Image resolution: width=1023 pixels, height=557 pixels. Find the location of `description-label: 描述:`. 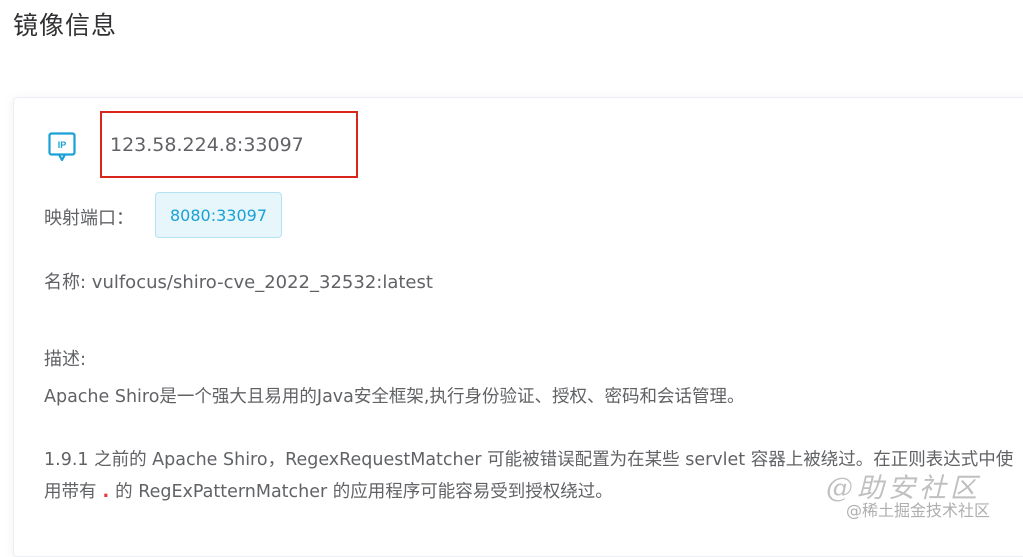

description-label: 描述: is located at coordinates (65, 359).